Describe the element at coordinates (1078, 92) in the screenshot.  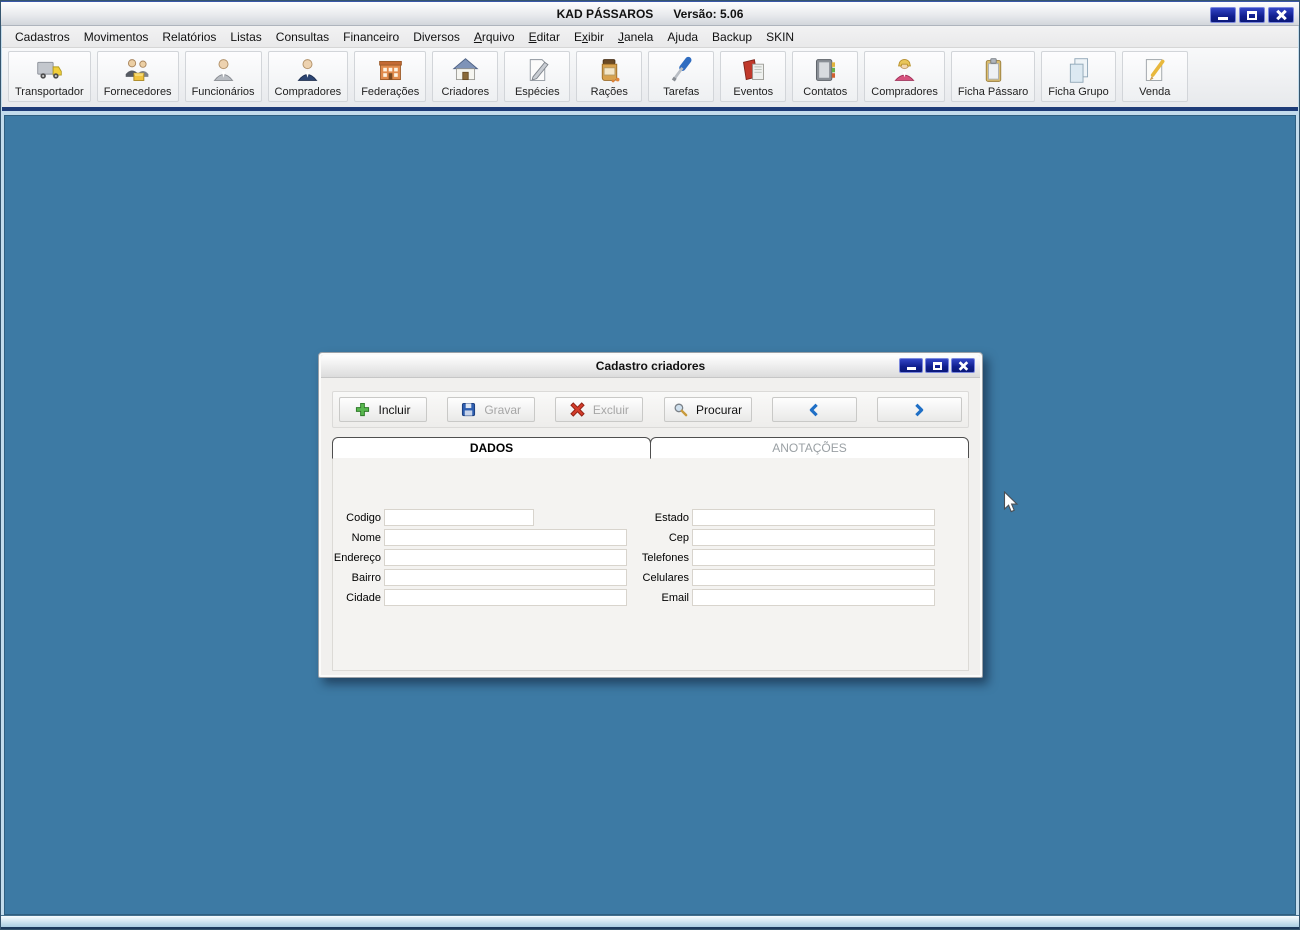
I see `toolbar-button-label: Ficha Grupo` at that location.